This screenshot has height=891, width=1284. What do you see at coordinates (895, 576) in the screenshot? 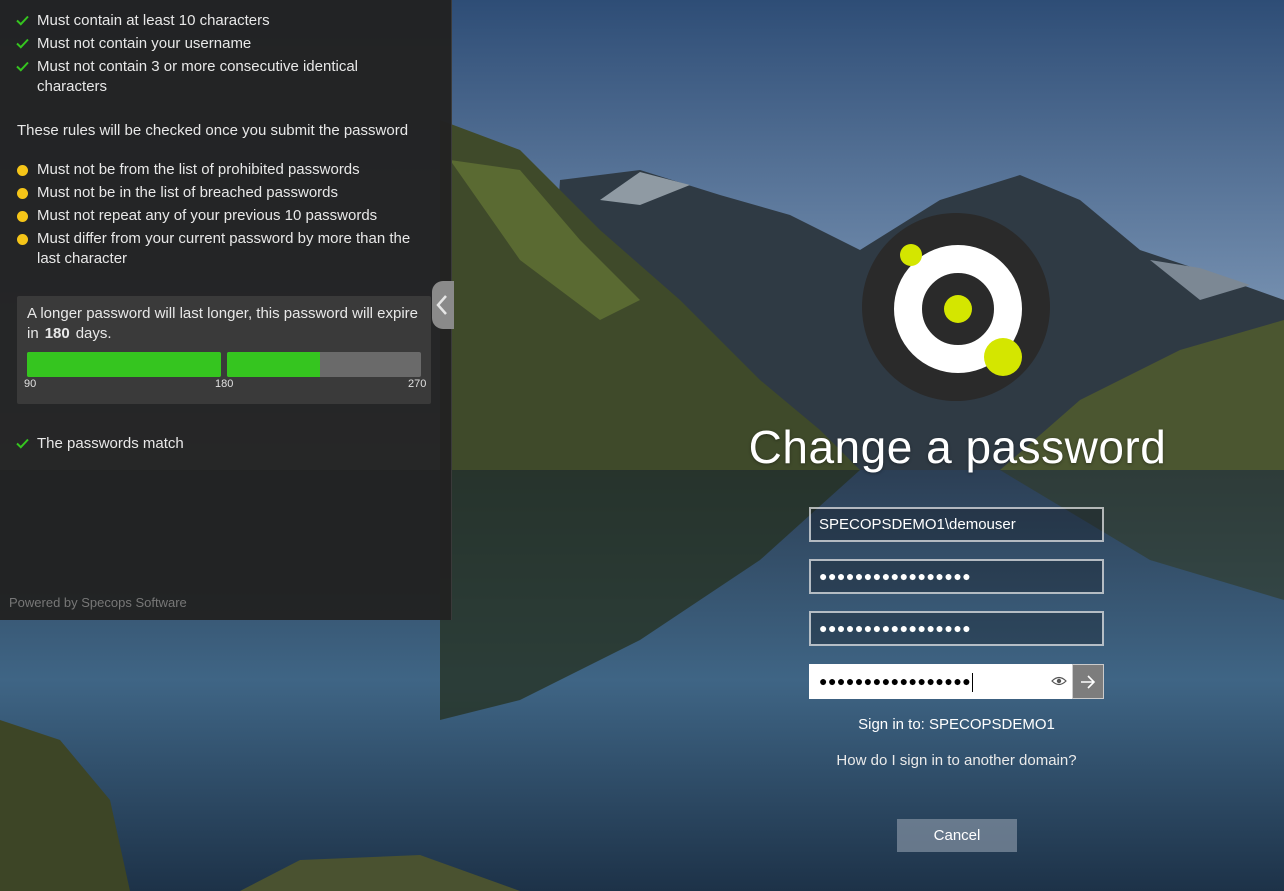
I see `old-password-value: ●●●●●●●●●●●●●●●●●` at bounding box center [895, 576].